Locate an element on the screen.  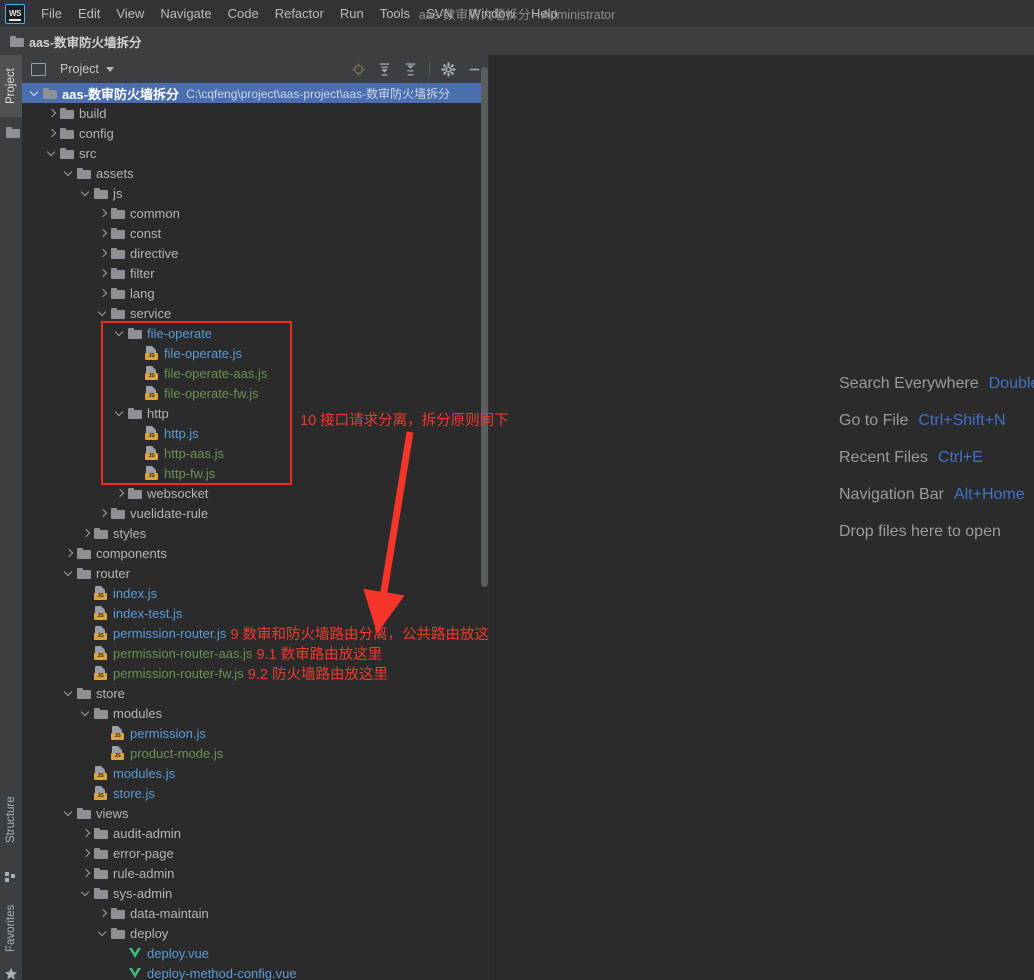
tree-row: JS product-mode.js is located at coordinates (255, 753).